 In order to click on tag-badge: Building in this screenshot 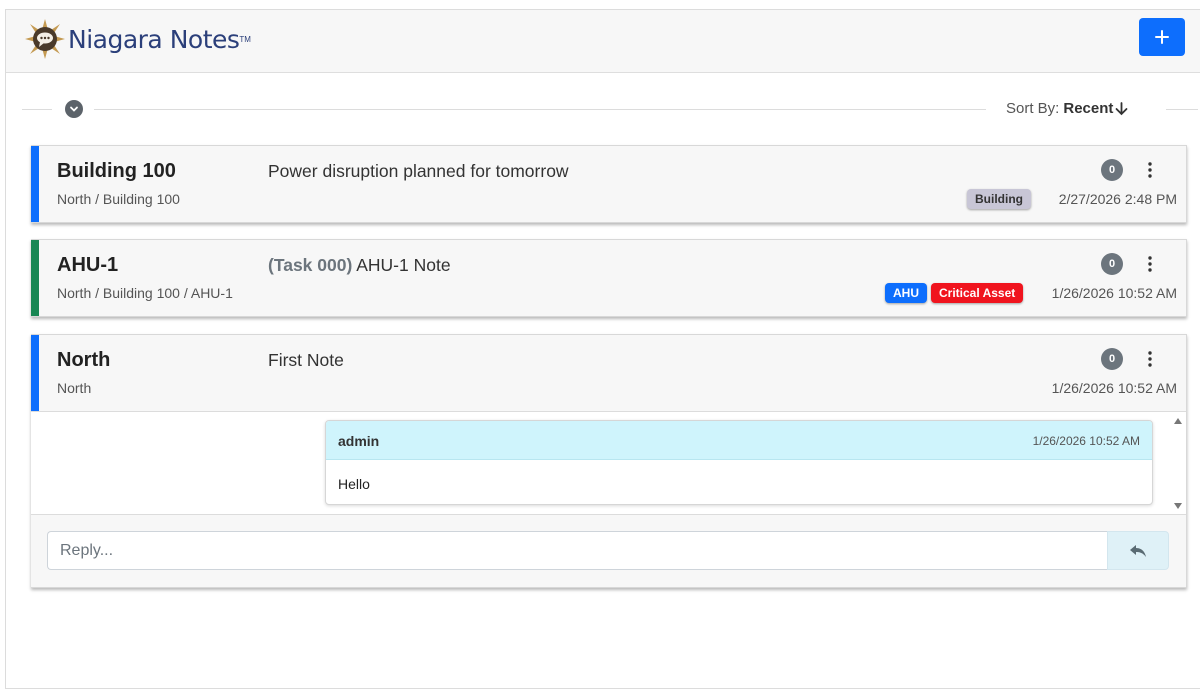, I will do `click(999, 199)`.